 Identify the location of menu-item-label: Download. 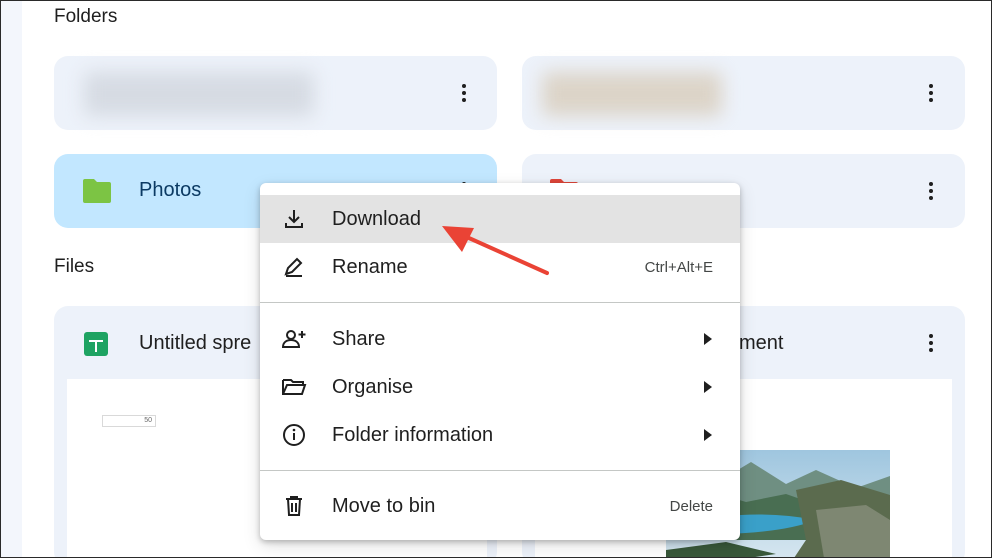
(376, 218).